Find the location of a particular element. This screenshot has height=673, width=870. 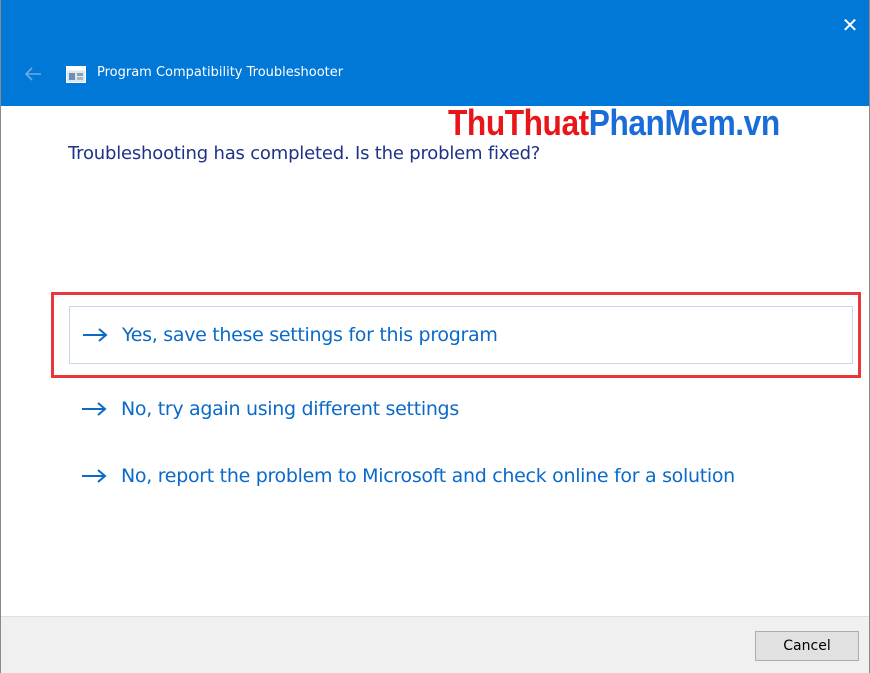

close-icon: ✕ is located at coordinates (850, 25).